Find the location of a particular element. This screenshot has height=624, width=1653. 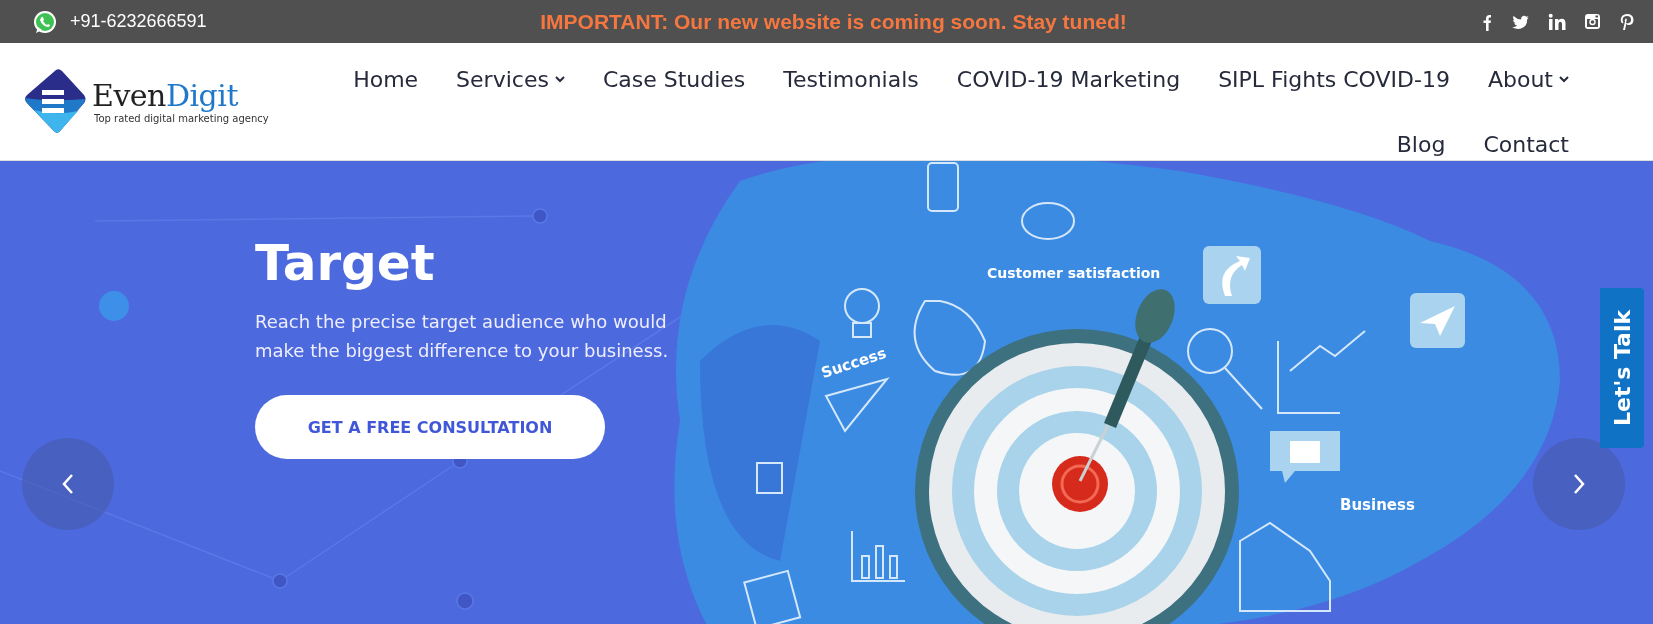

logo-tagline: Top rated digital marketing agency is located at coordinates (181, 118).